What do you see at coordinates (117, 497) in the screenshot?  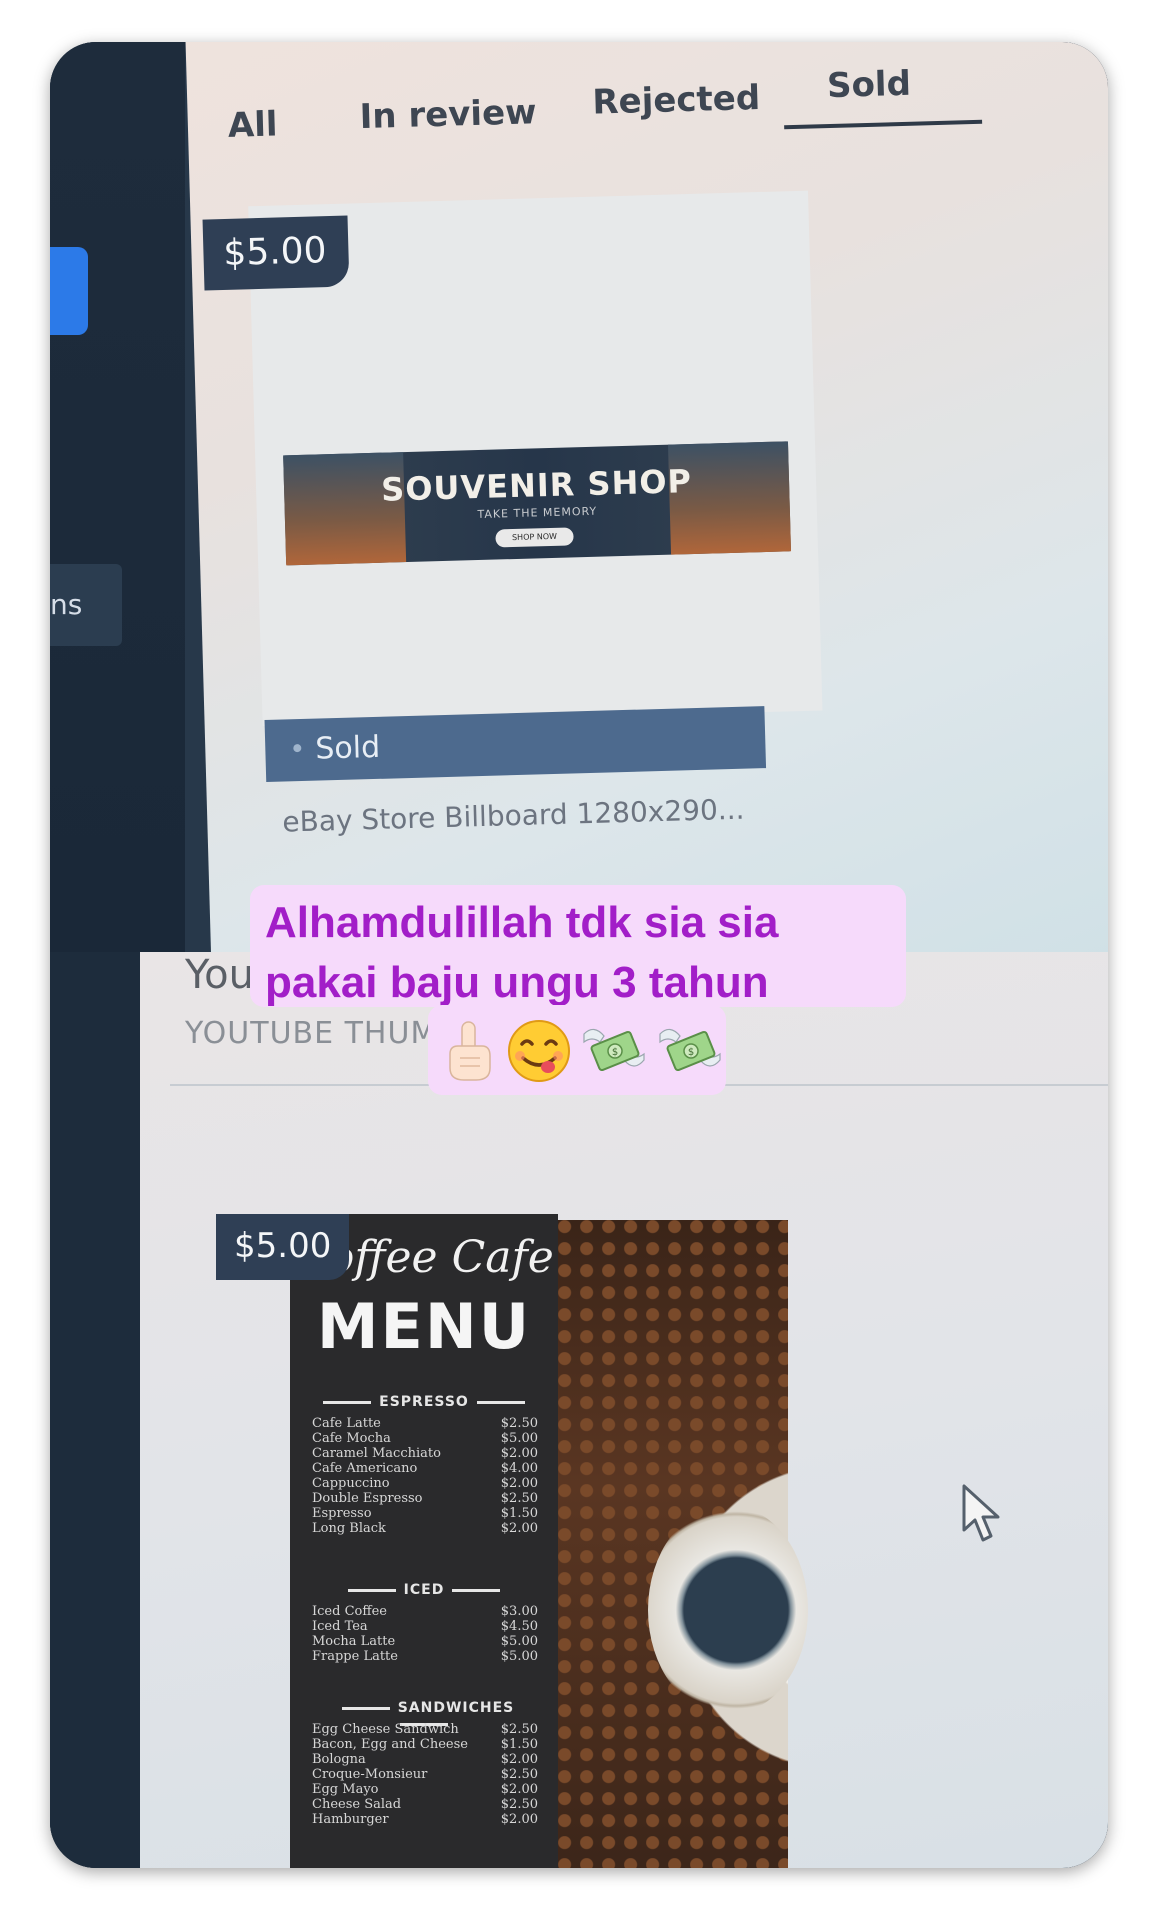 I see `sidebar: ns` at bounding box center [117, 497].